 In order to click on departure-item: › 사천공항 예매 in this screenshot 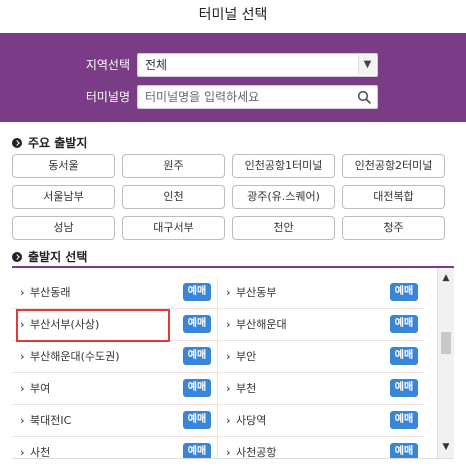, I will do `click(321, 448)`.